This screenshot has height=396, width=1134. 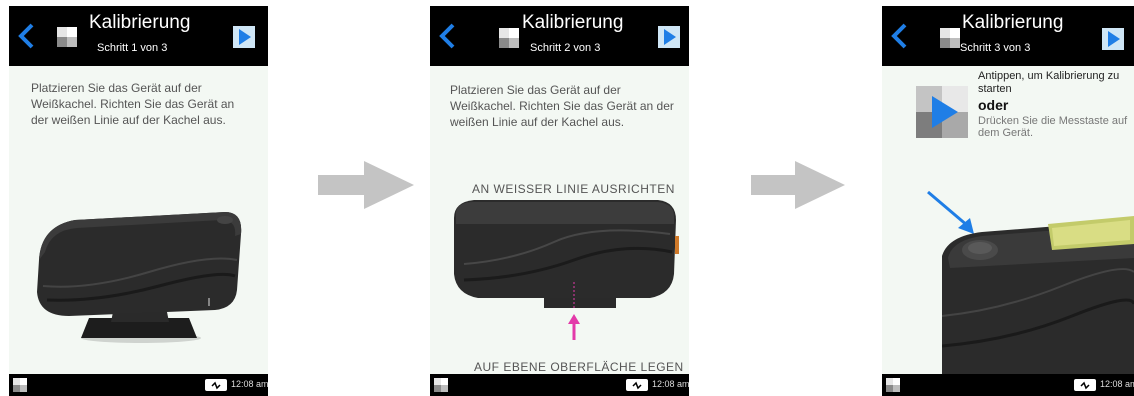 I want to click on header-bar: Kalibrierung Schritt 3 von 3, so click(x=1008, y=36).